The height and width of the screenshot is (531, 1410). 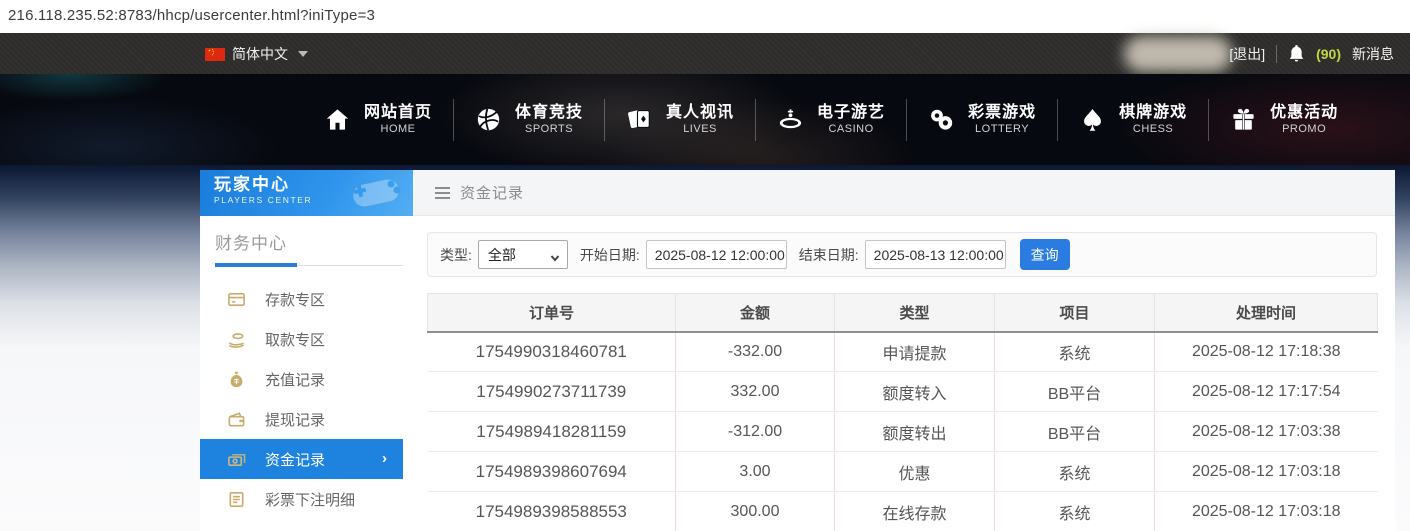 What do you see at coordinates (914, 431) in the screenshot?
I see `cell-type: 额度转出` at bounding box center [914, 431].